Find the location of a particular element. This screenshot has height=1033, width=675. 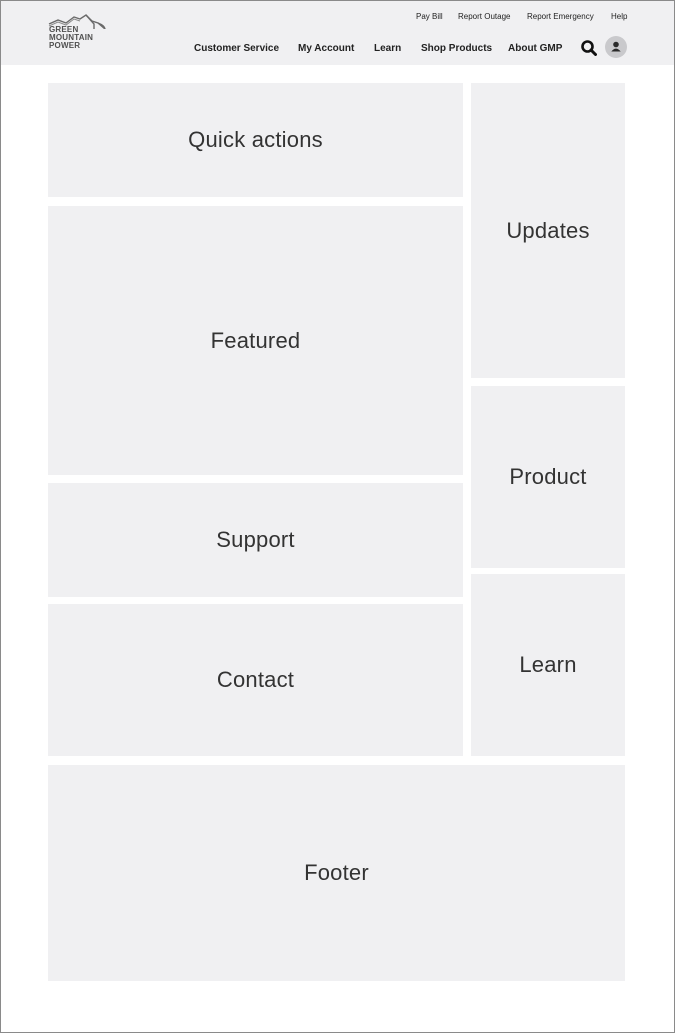

nav-customer-service: Customer Service is located at coordinates (236, 48).